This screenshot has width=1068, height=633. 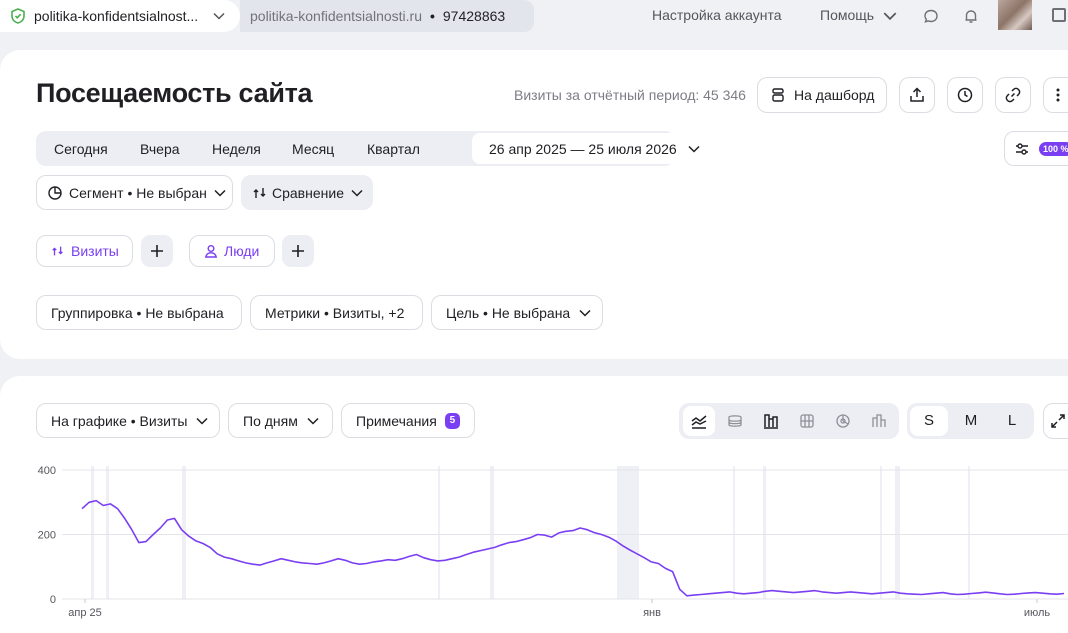 I want to click on expand-icon, so click(x=1058, y=421).